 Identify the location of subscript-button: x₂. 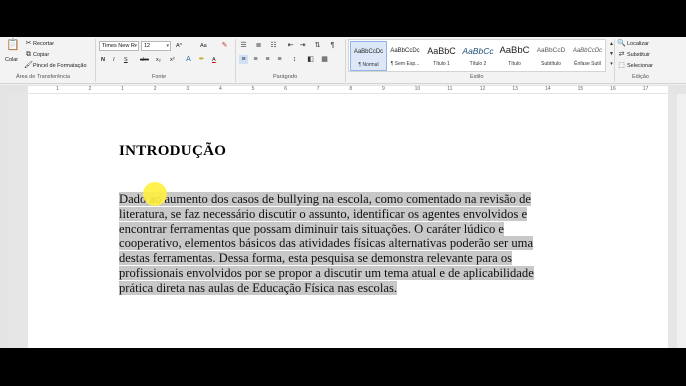
(158, 60).